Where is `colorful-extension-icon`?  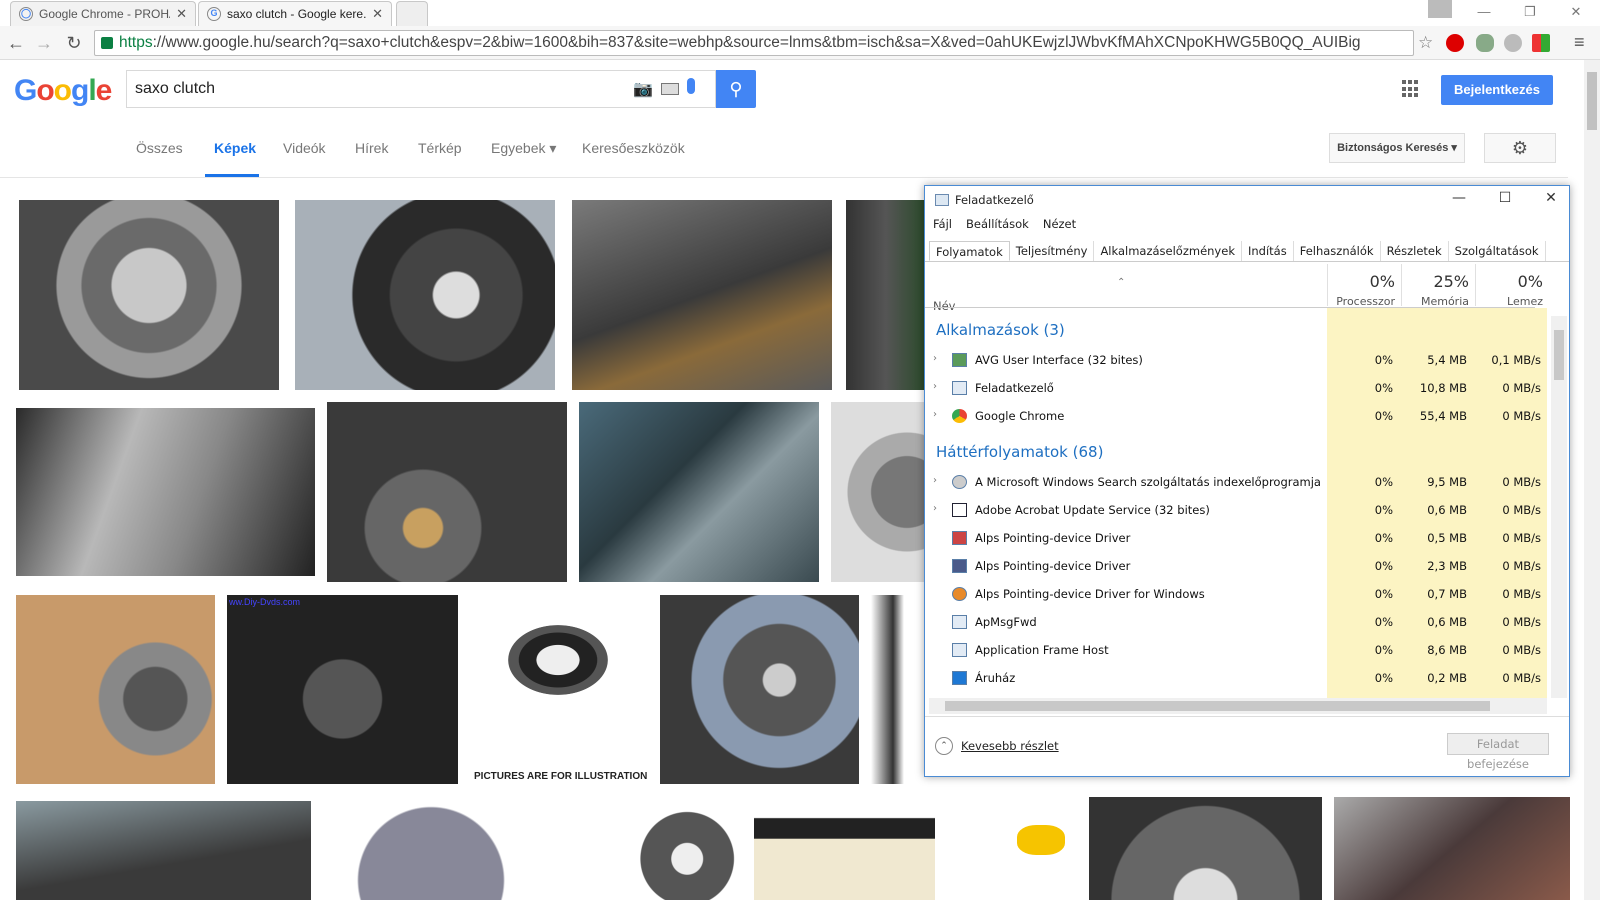 colorful-extension-icon is located at coordinates (1541, 43).